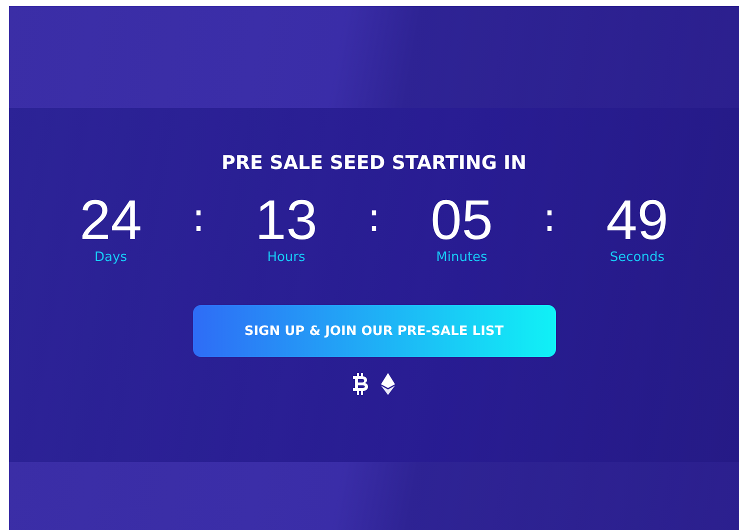  Describe the element at coordinates (374, 163) in the screenshot. I see `countdown-heading: PRE SALE SEED STARTING IN` at that location.